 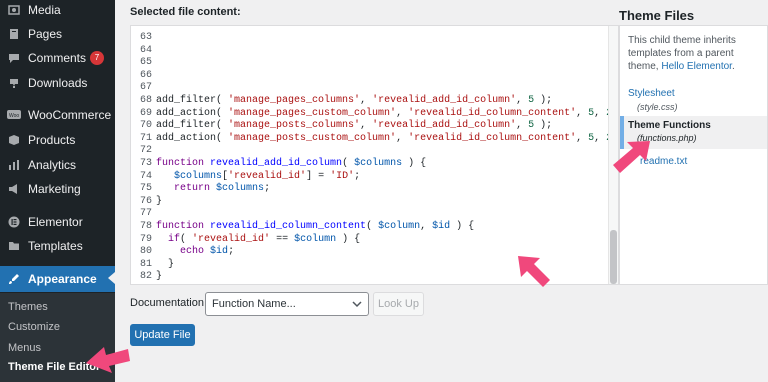 I want to click on code-line: 67, so click(x=143, y=87).